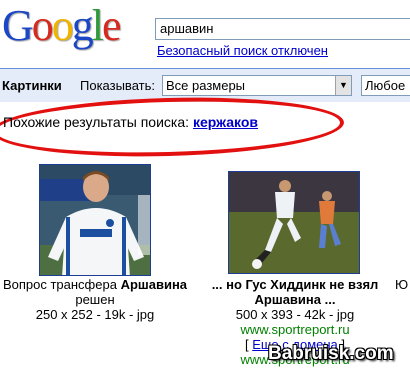  Describe the element at coordinates (242, 50) in the screenshot. I see `safe-search-link: Безопасный поиск отключен` at that location.